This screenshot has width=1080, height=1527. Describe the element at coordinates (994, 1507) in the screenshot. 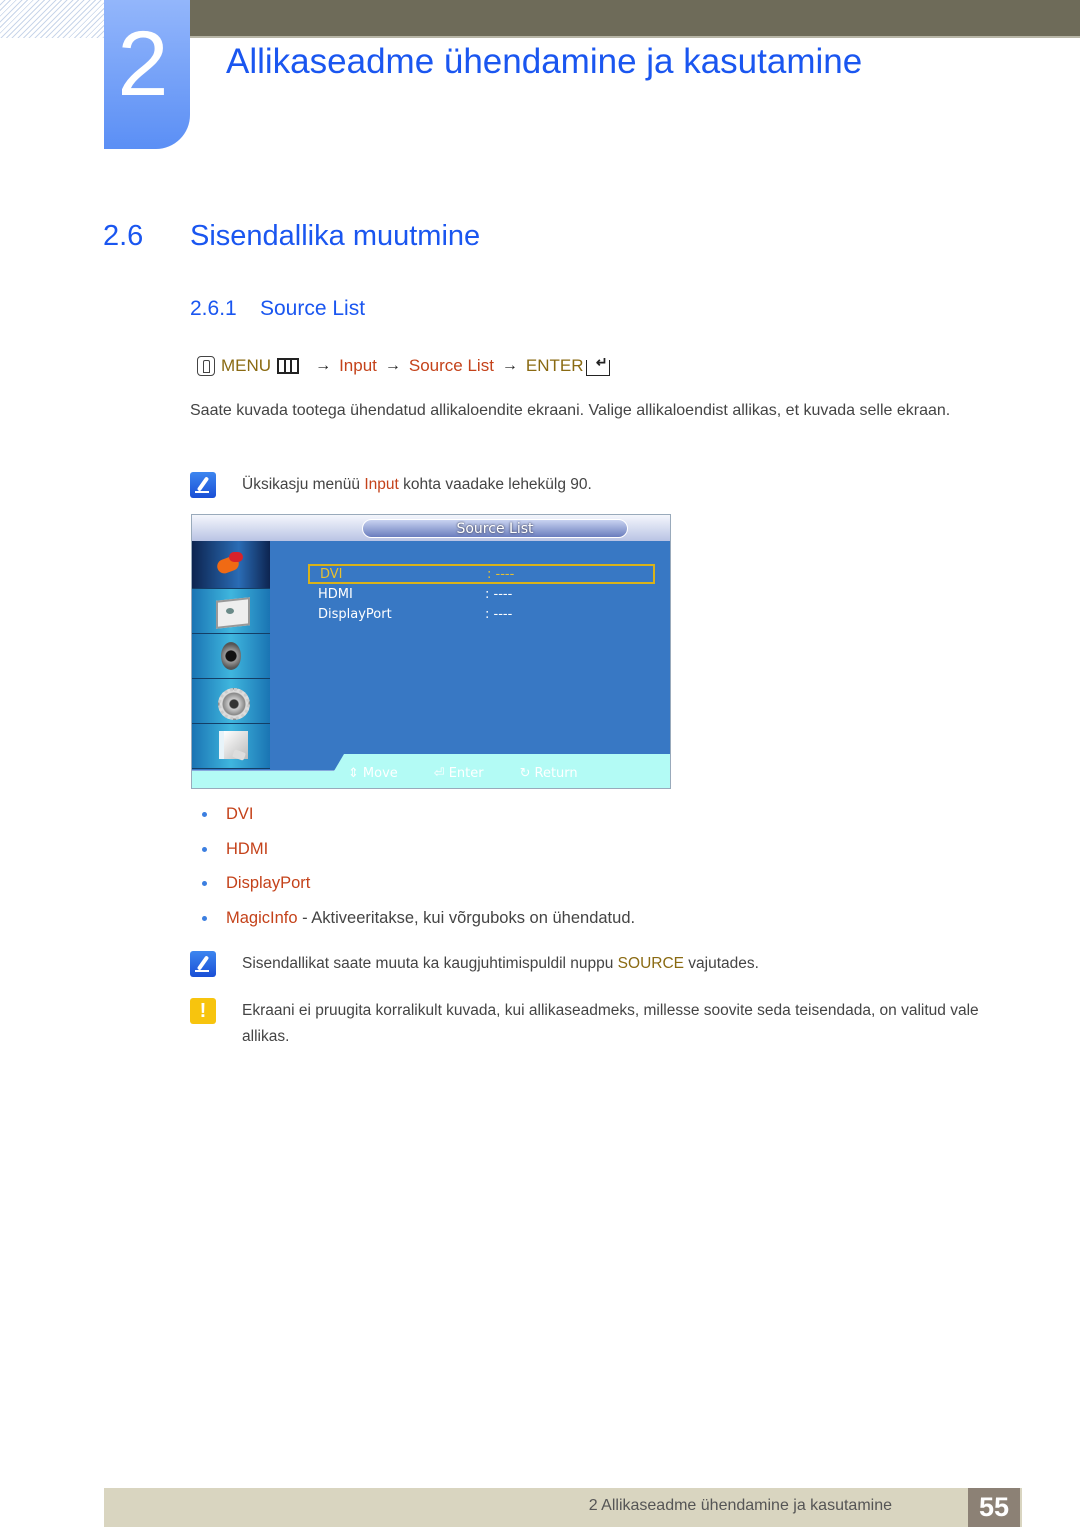

I see `page-number: 55` at that location.